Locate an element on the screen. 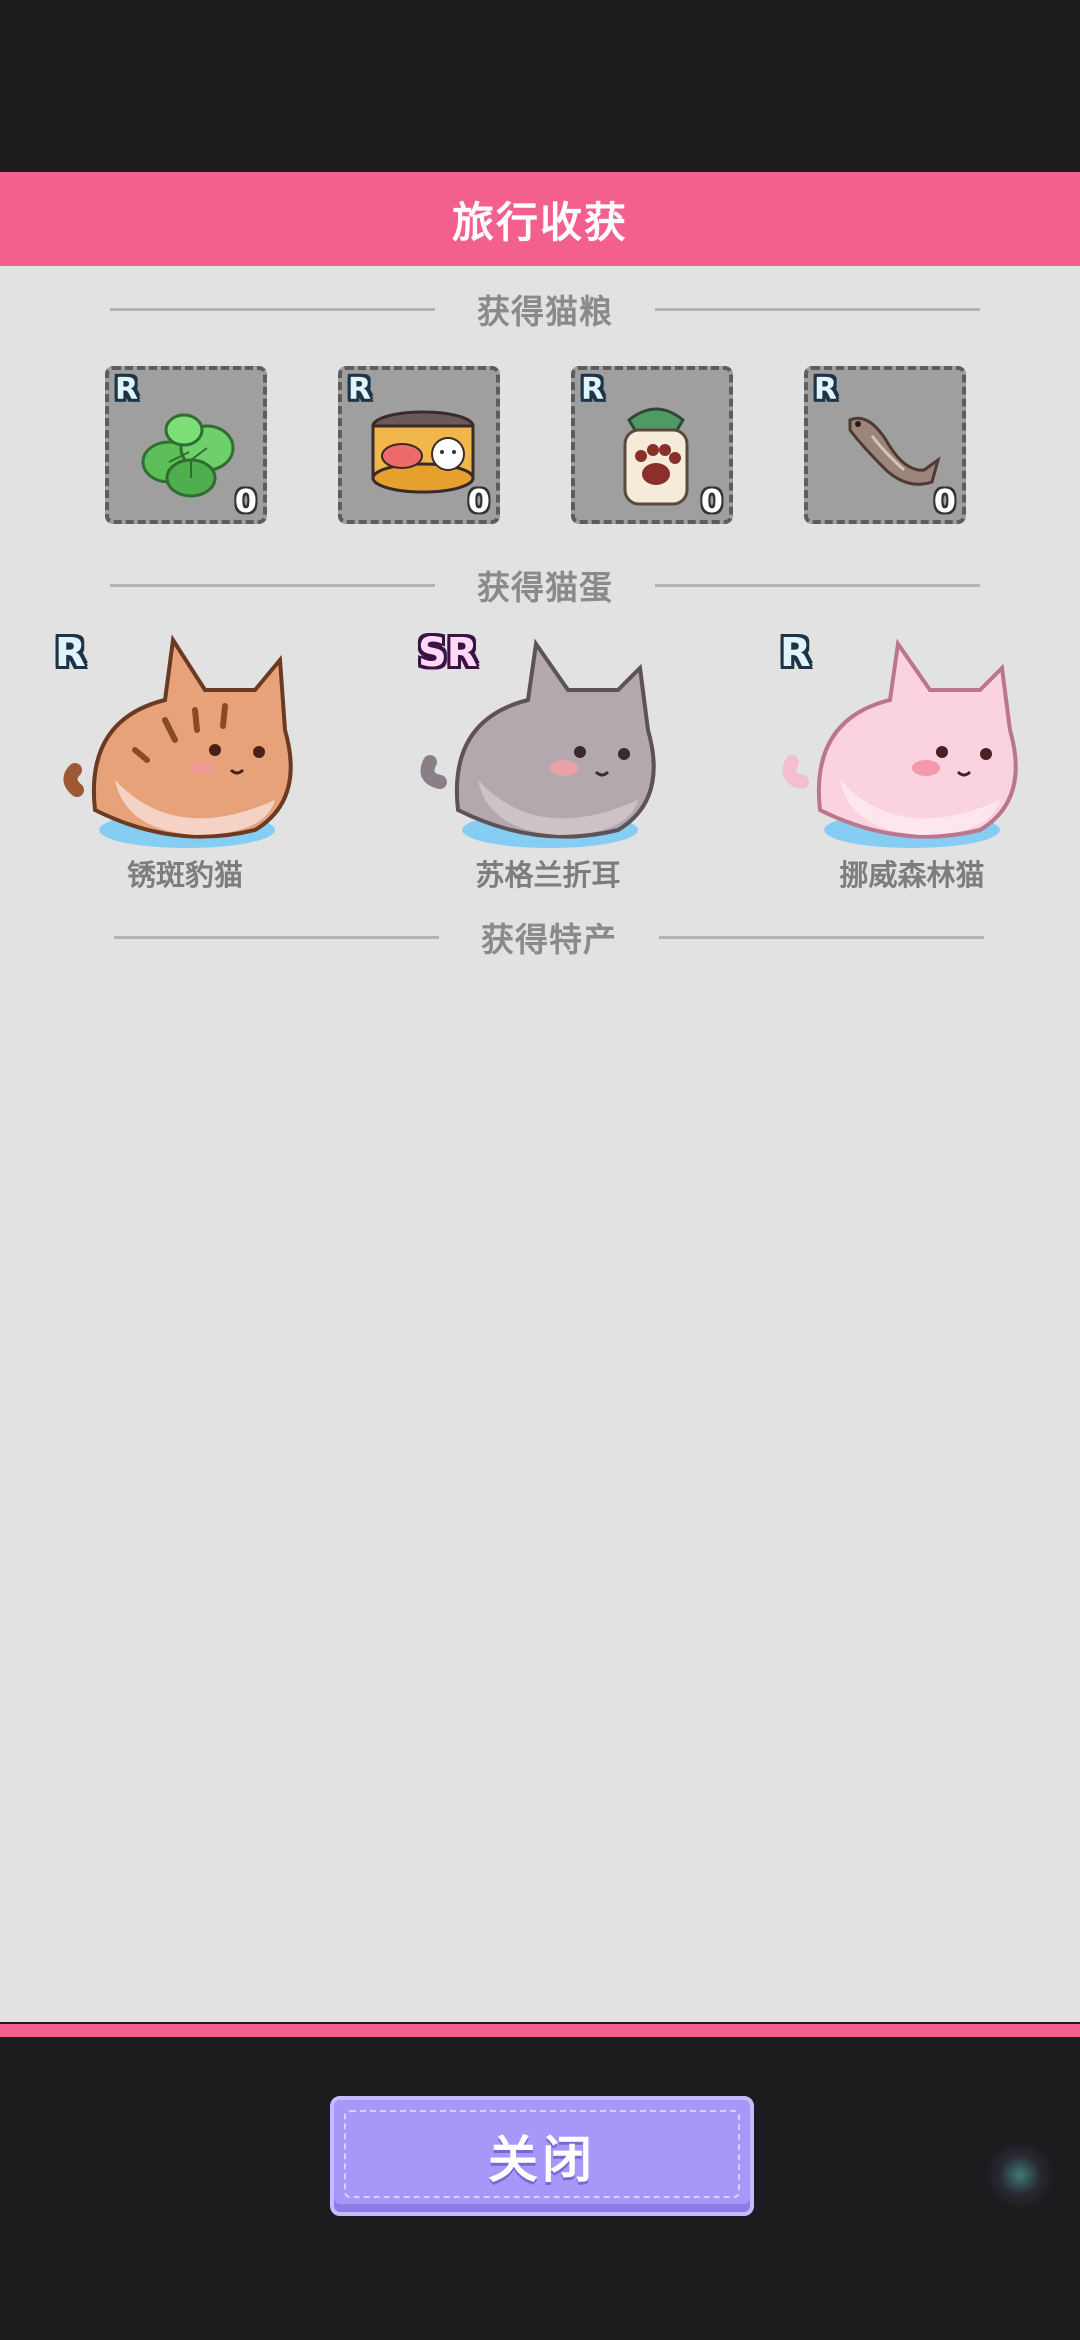 The image size is (1080, 2340). floating-assistant-icon is located at coordinates (1020, 2175).